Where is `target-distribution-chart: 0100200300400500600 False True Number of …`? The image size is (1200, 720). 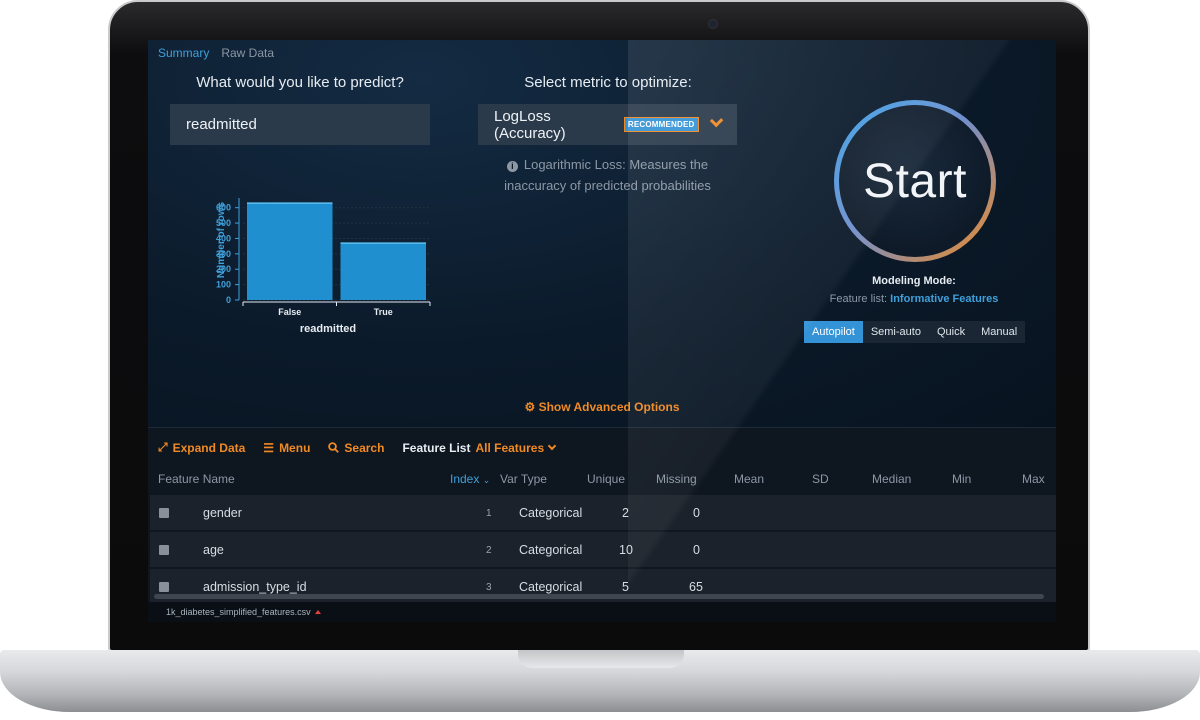
target-distribution-chart: 0100200300400500600 False True Number of … is located at coordinates (323, 266).